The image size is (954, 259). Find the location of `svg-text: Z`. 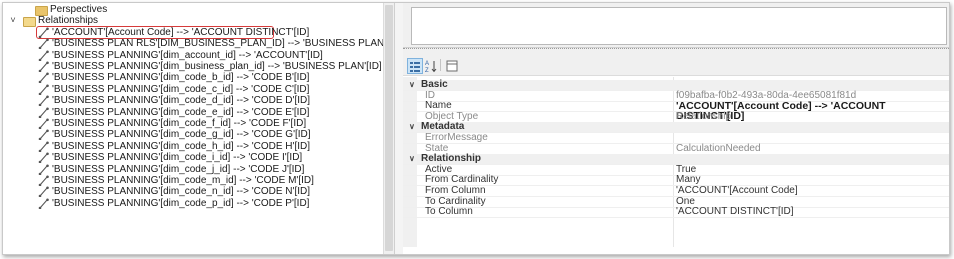

svg-text: Z is located at coordinates (427, 70).